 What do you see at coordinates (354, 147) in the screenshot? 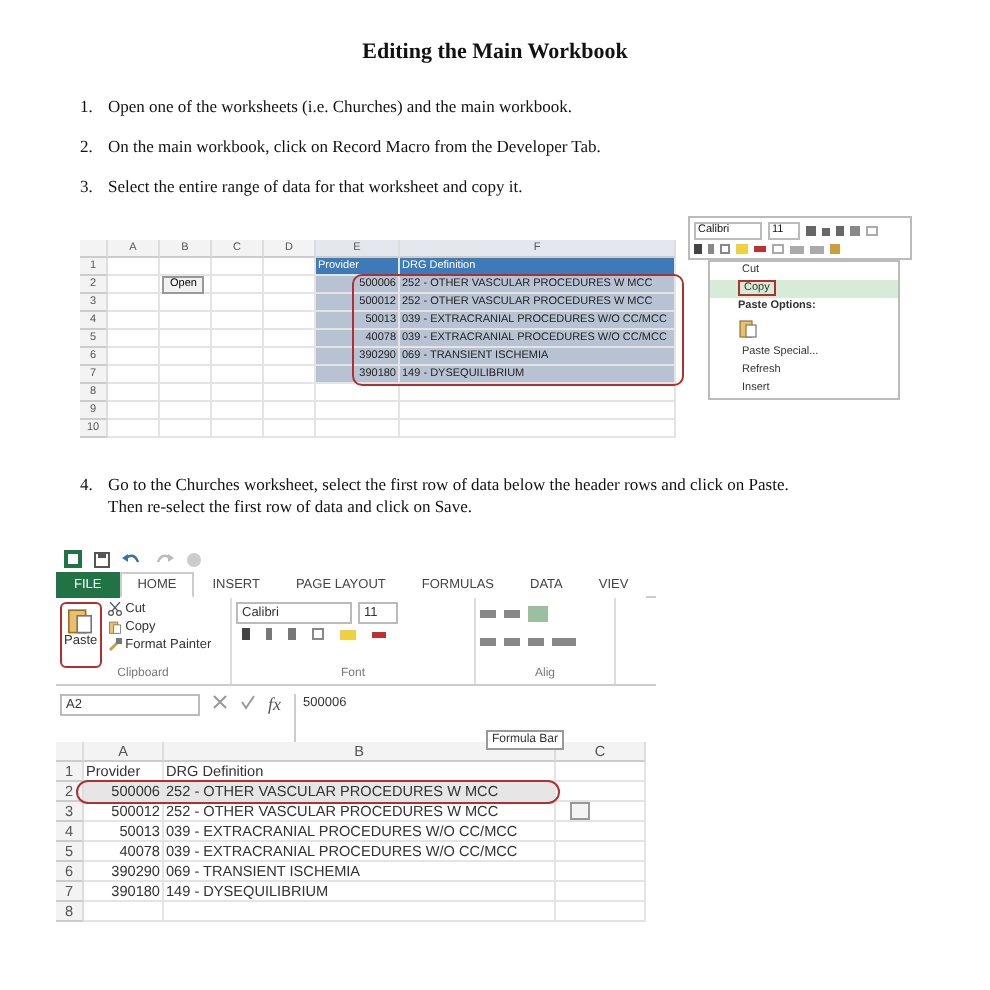
I see `step-text: On the main workbook, click on Record Macro from the Developer Tab.` at bounding box center [354, 147].